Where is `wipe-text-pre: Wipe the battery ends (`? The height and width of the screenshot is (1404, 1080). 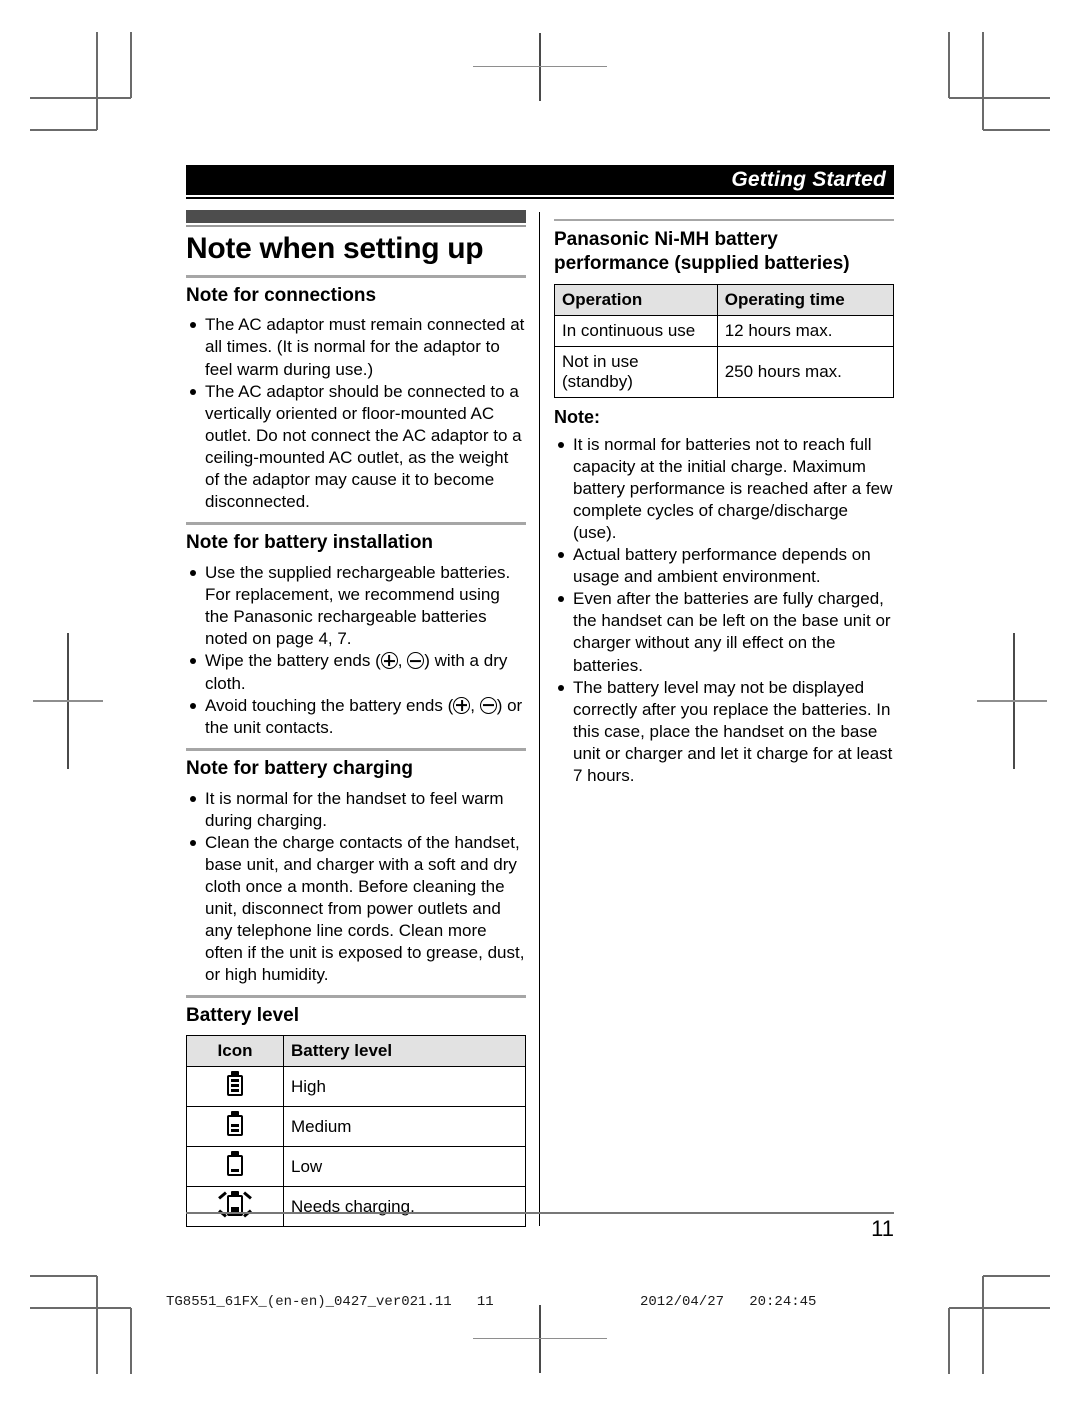 wipe-text-pre: Wipe the battery ends ( is located at coordinates (293, 661).